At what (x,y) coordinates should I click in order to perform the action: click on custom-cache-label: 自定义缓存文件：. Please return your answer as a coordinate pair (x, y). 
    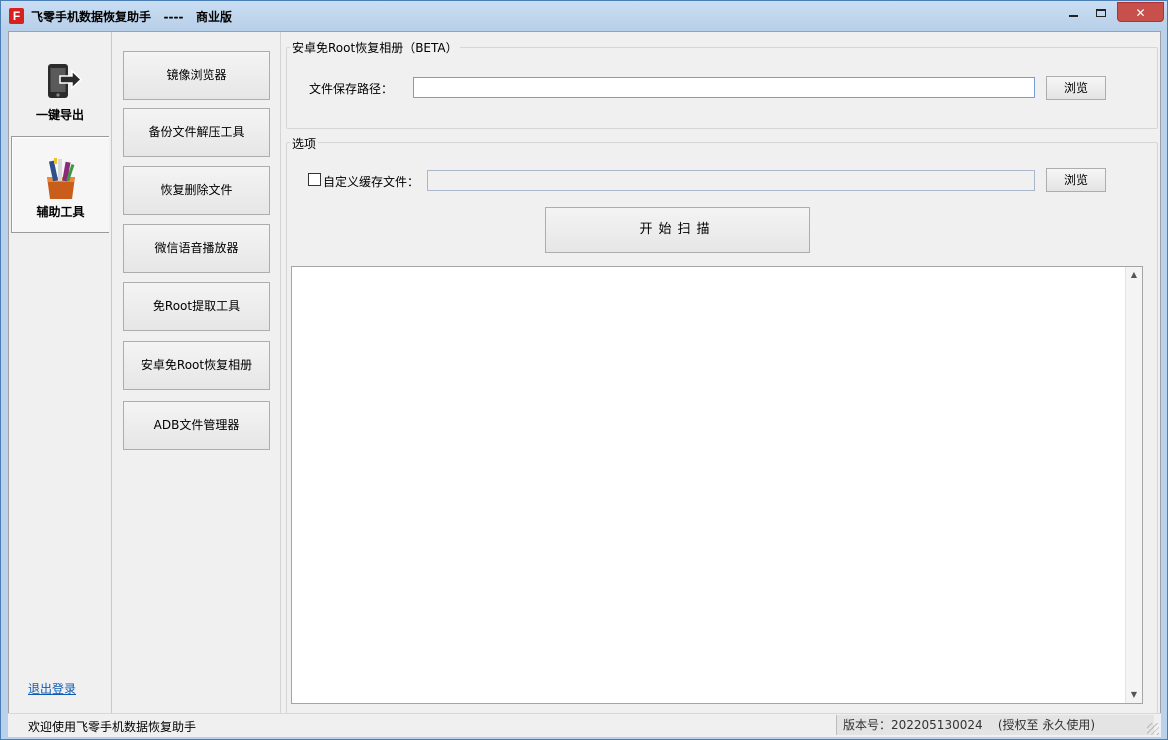
    Looking at the image, I should click on (371, 182).